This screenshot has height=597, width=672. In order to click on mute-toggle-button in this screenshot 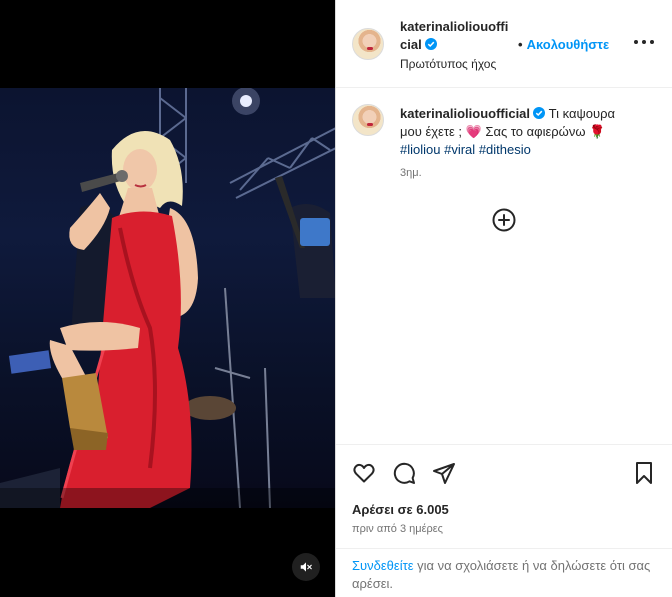, I will do `click(306, 567)`.